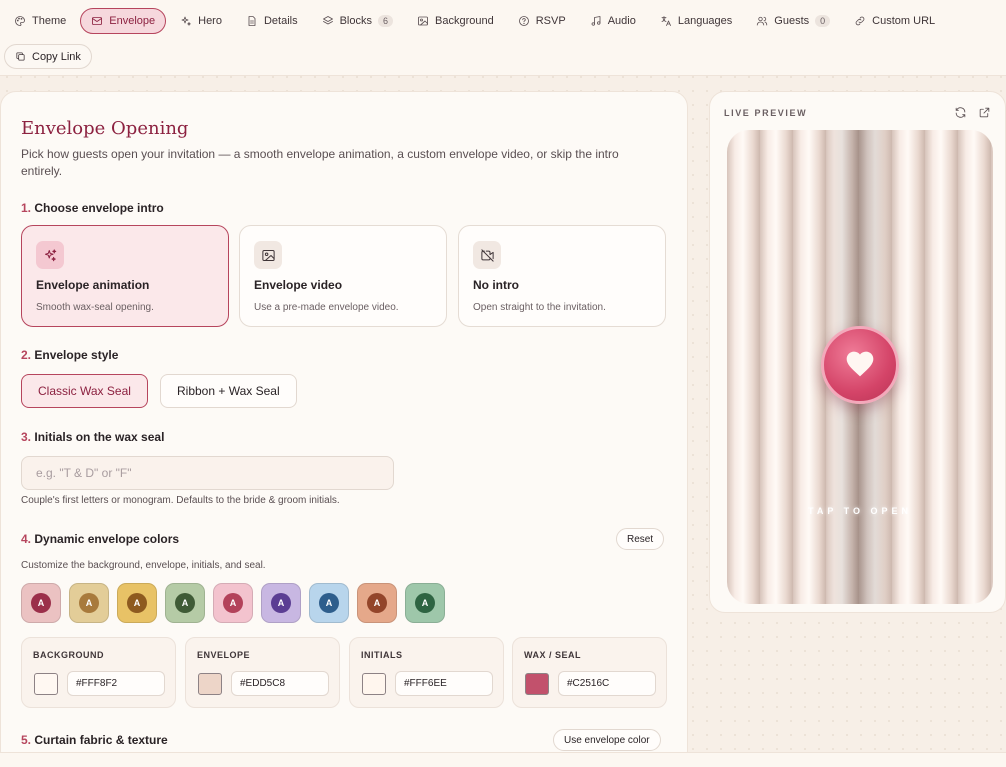  I want to click on tab-theme: Theme, so click(40, 21).